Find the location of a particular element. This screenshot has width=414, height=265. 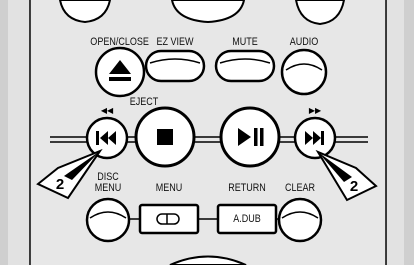

callout-left-number: 2 is located at coordinates (60, 184).